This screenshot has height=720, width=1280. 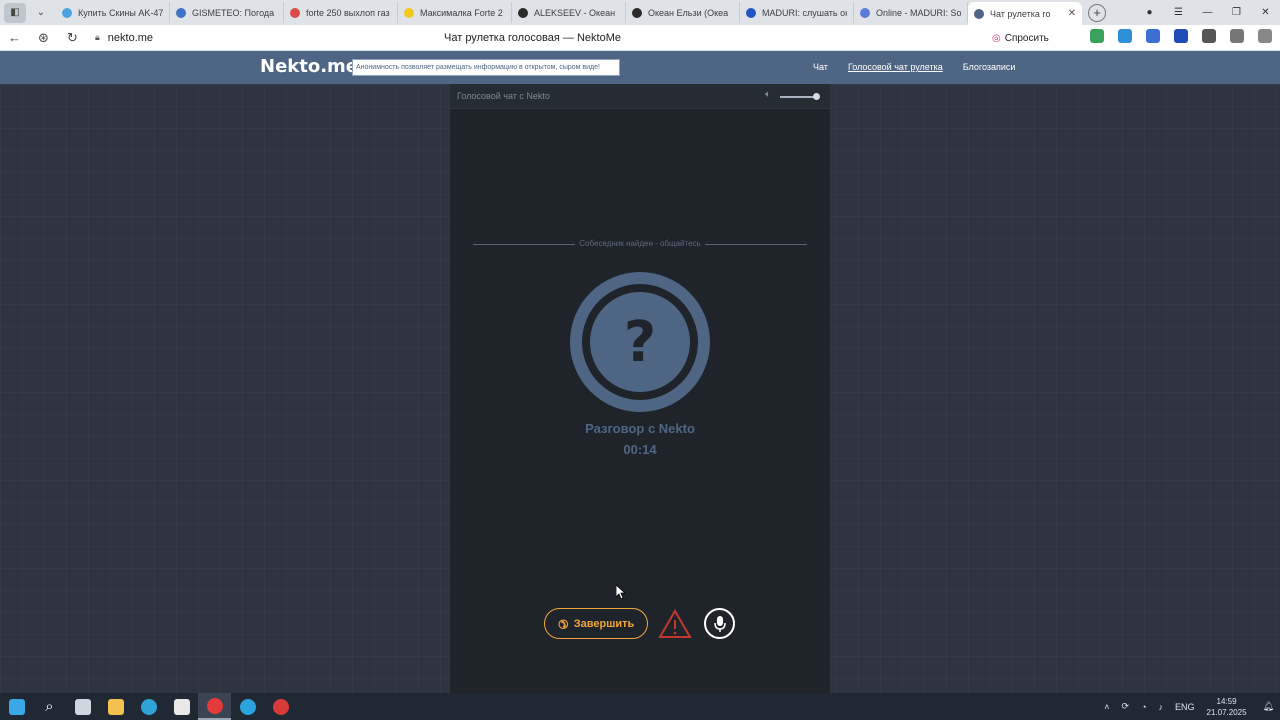 I want to click on tab-7: Online - MADURI: So, so click(x=911, y=12).